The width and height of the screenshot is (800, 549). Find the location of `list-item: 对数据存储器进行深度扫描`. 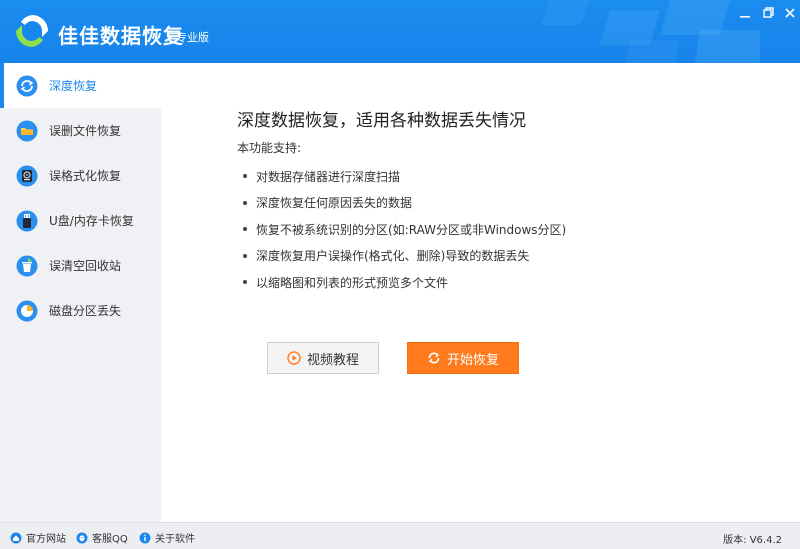

list-item: 对数据存储器进行深度扫描 is located at coordinates (404, 176).